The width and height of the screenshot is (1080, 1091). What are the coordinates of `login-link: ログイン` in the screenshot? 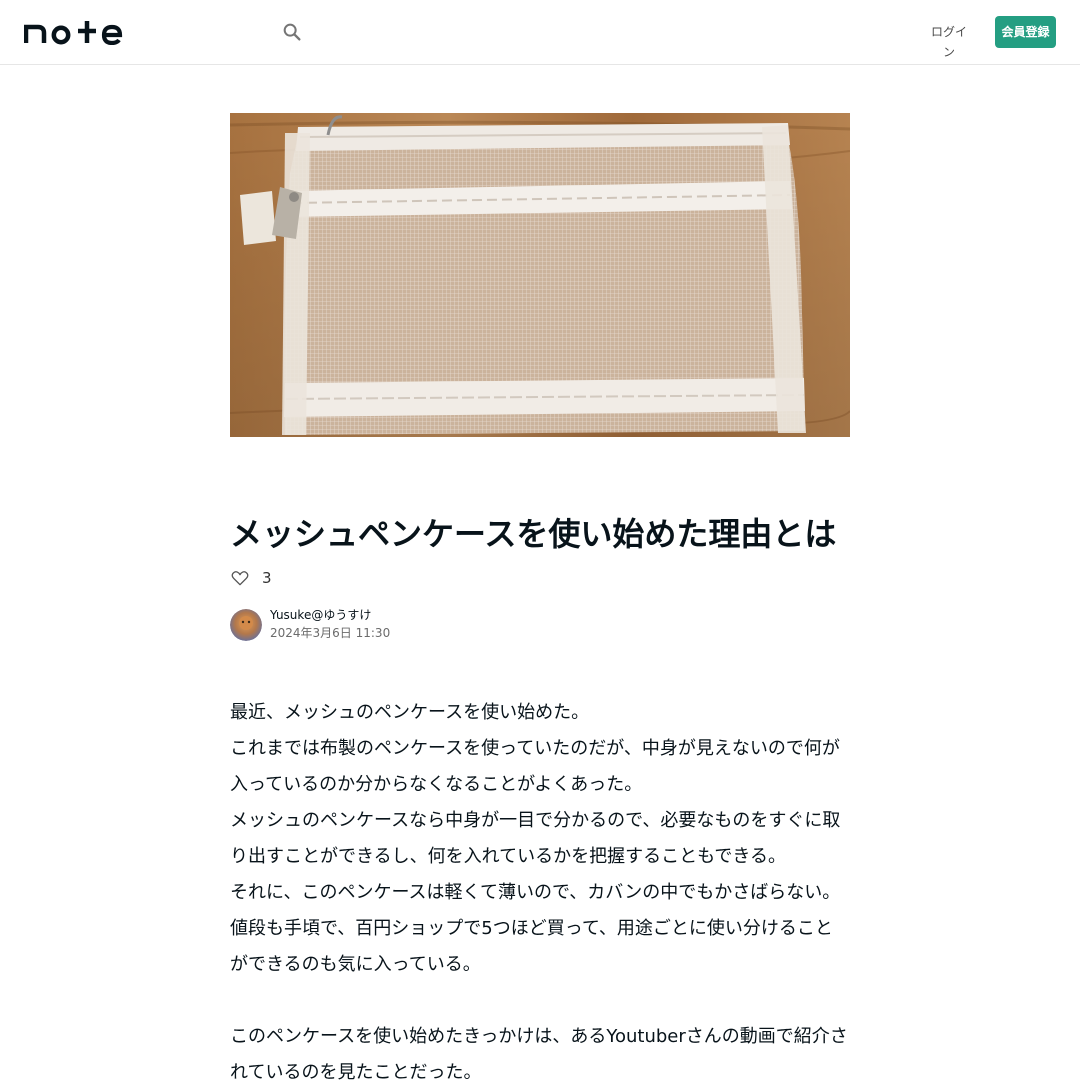 It's located at (949, 40).